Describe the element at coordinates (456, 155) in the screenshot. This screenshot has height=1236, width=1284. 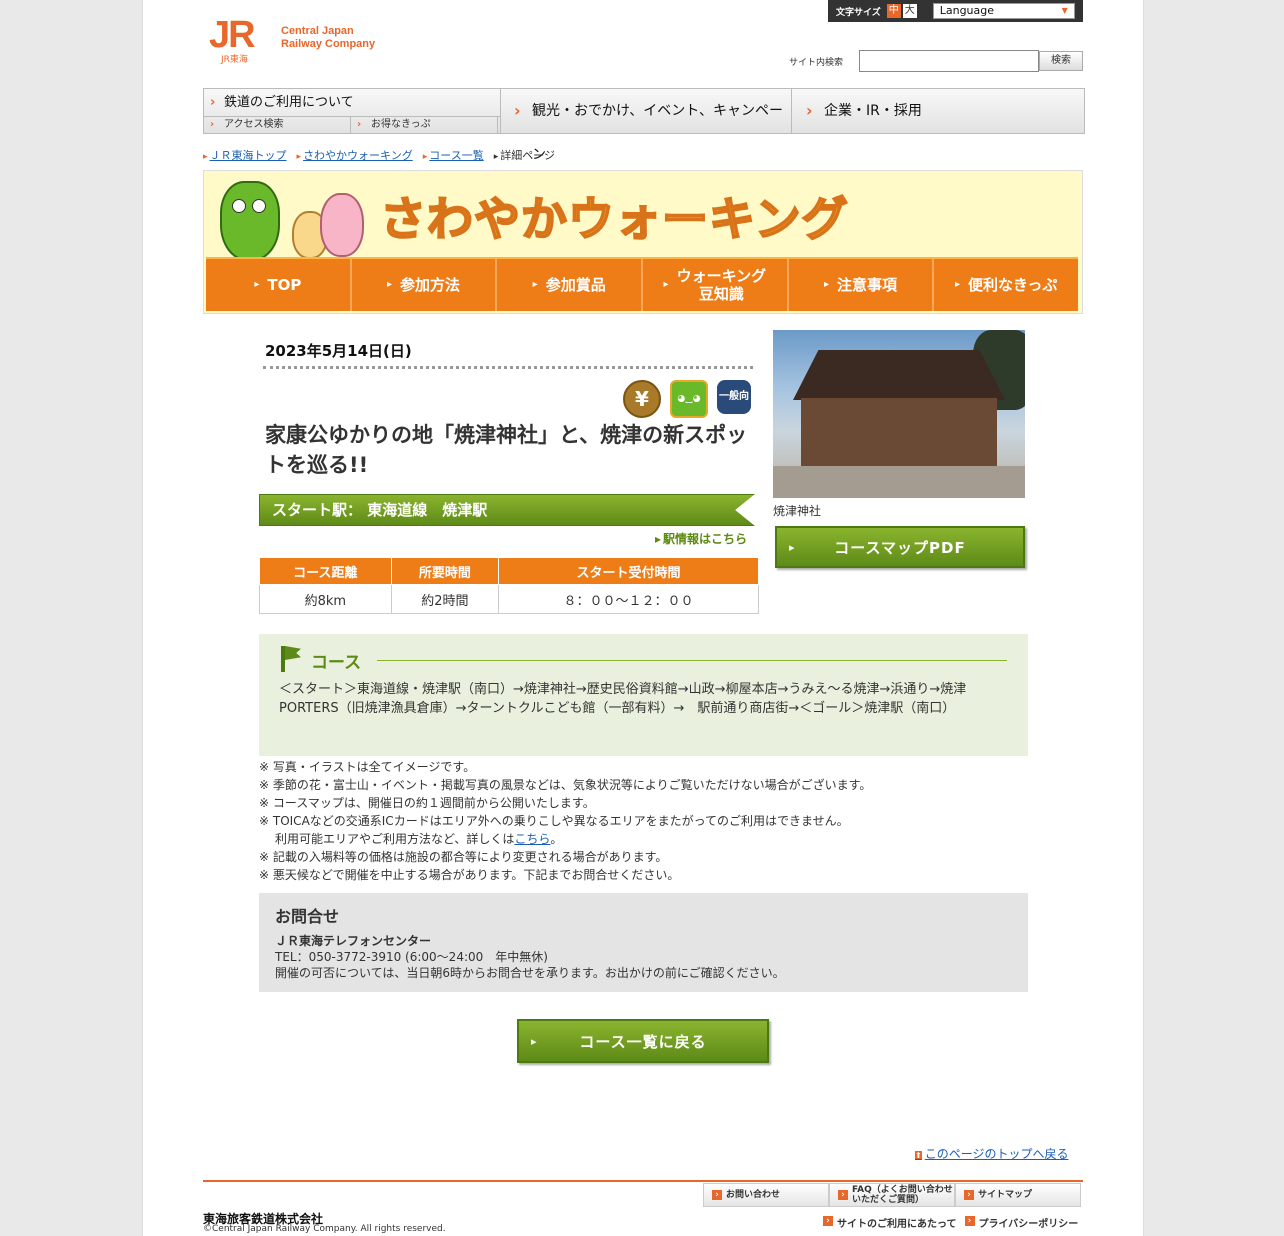
I see `breadcrumb-link-course-list: コース一覧` at that location.